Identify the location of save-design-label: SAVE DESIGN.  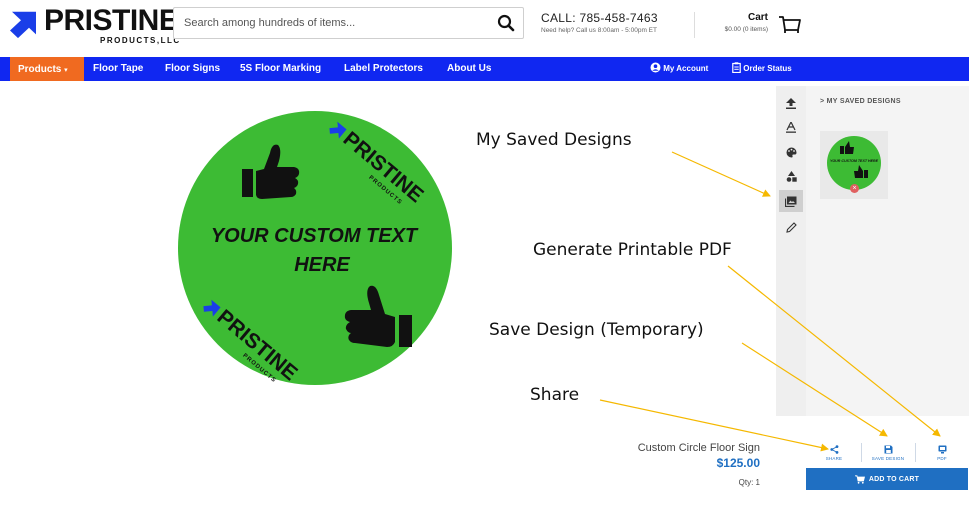
(888, 458).